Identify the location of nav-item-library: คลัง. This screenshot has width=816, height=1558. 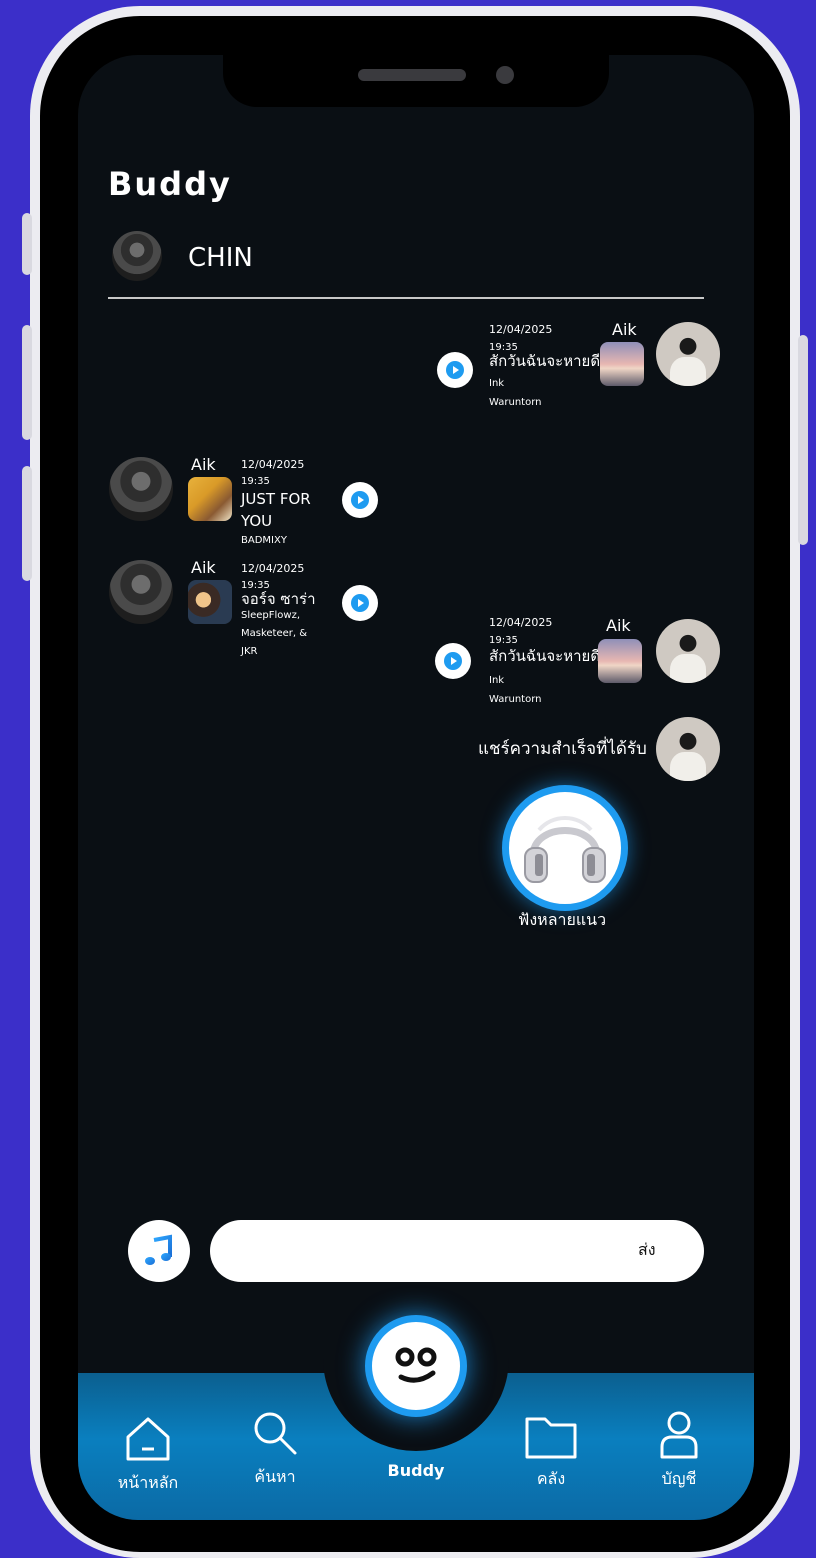
(551, 1451).